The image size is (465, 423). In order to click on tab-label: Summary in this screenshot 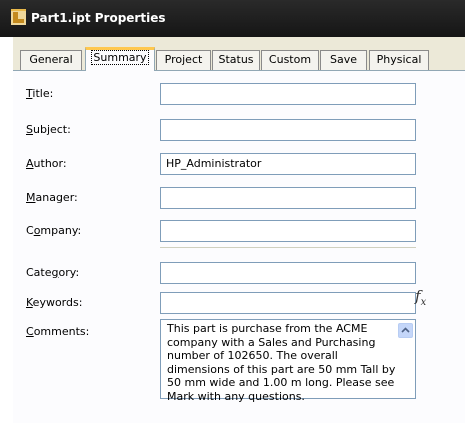, I will do `click(120, 57)`.